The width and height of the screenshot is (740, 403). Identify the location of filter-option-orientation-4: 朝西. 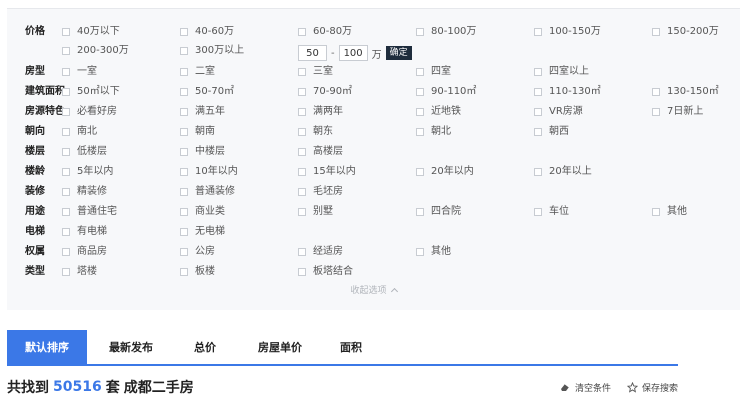
(551, 132).